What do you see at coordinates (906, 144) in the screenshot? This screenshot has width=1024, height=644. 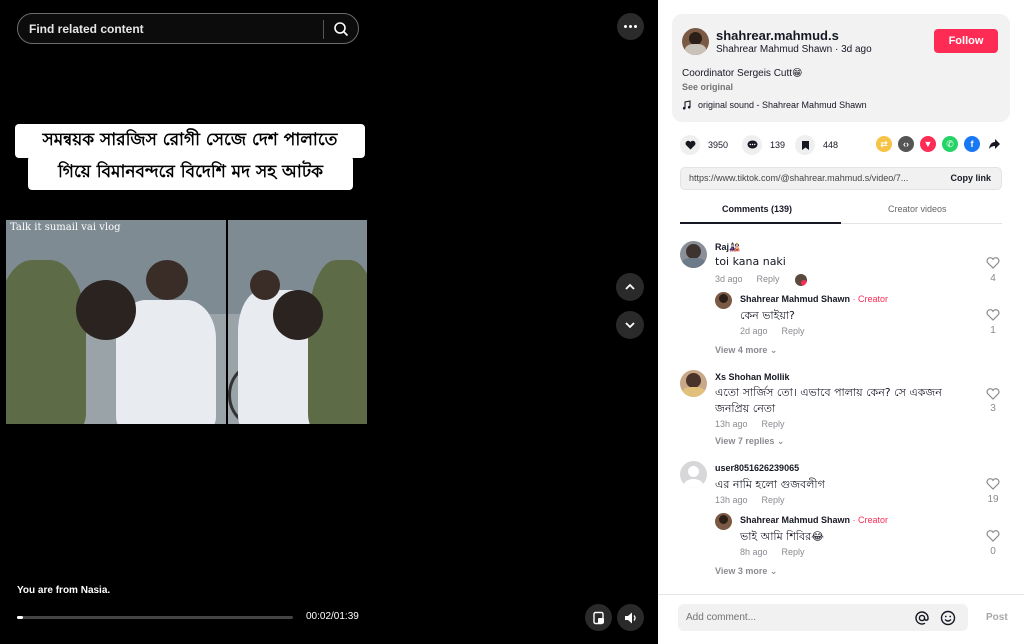 I see `embed-icon: ‹›` at bounding box center [906, 144].